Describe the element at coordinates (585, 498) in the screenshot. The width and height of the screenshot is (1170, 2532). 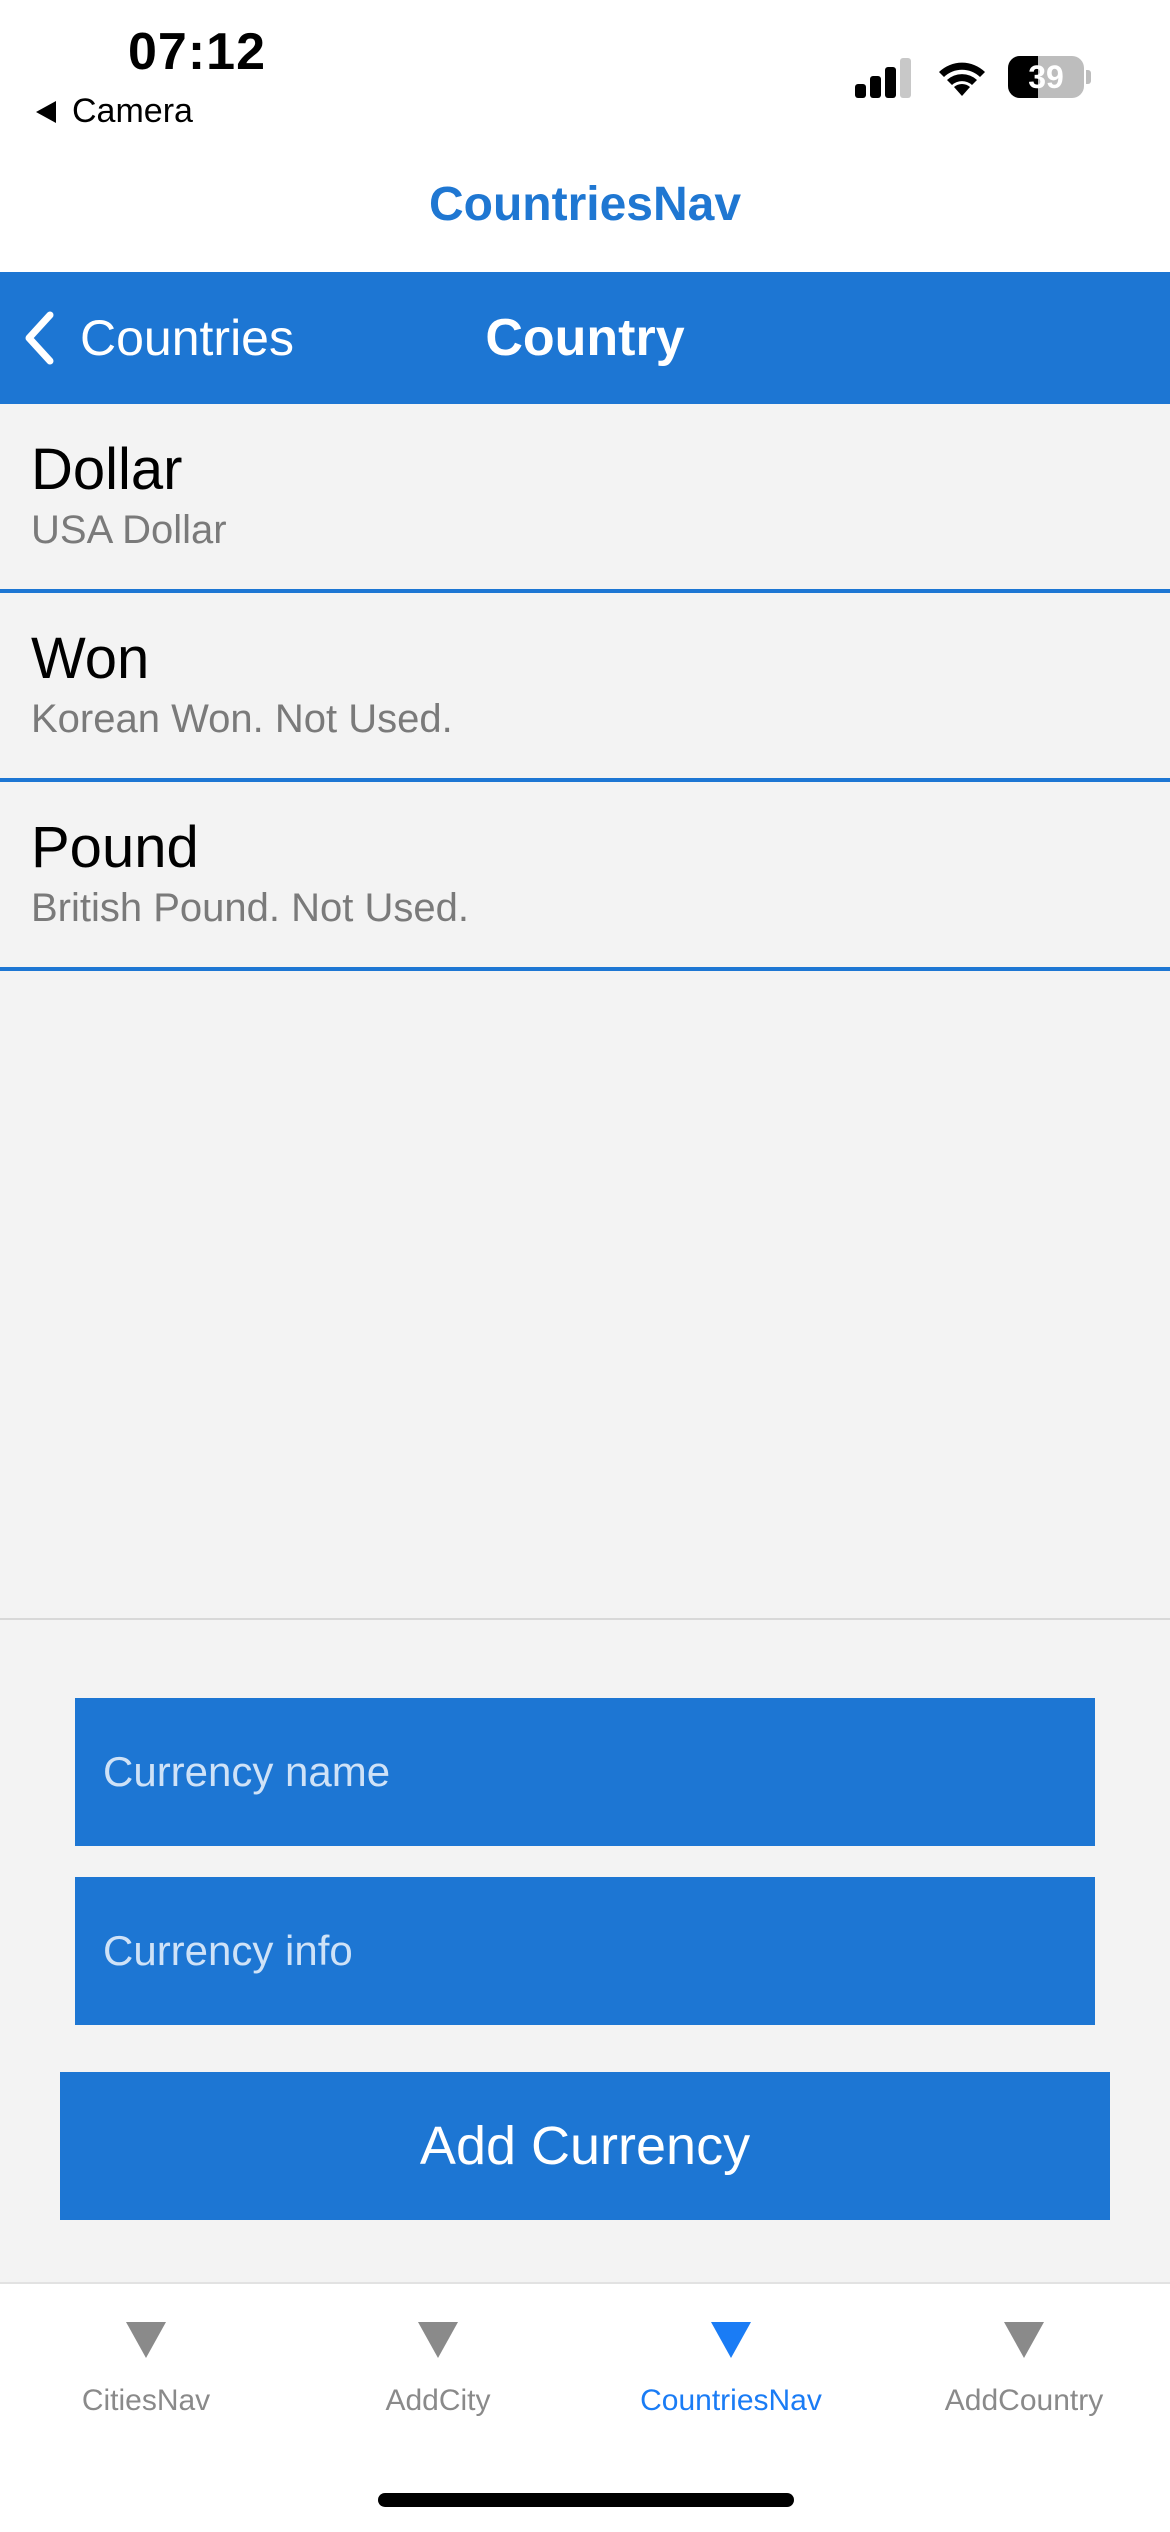
I see `list-item: Dollar USA Dollar` at that location.